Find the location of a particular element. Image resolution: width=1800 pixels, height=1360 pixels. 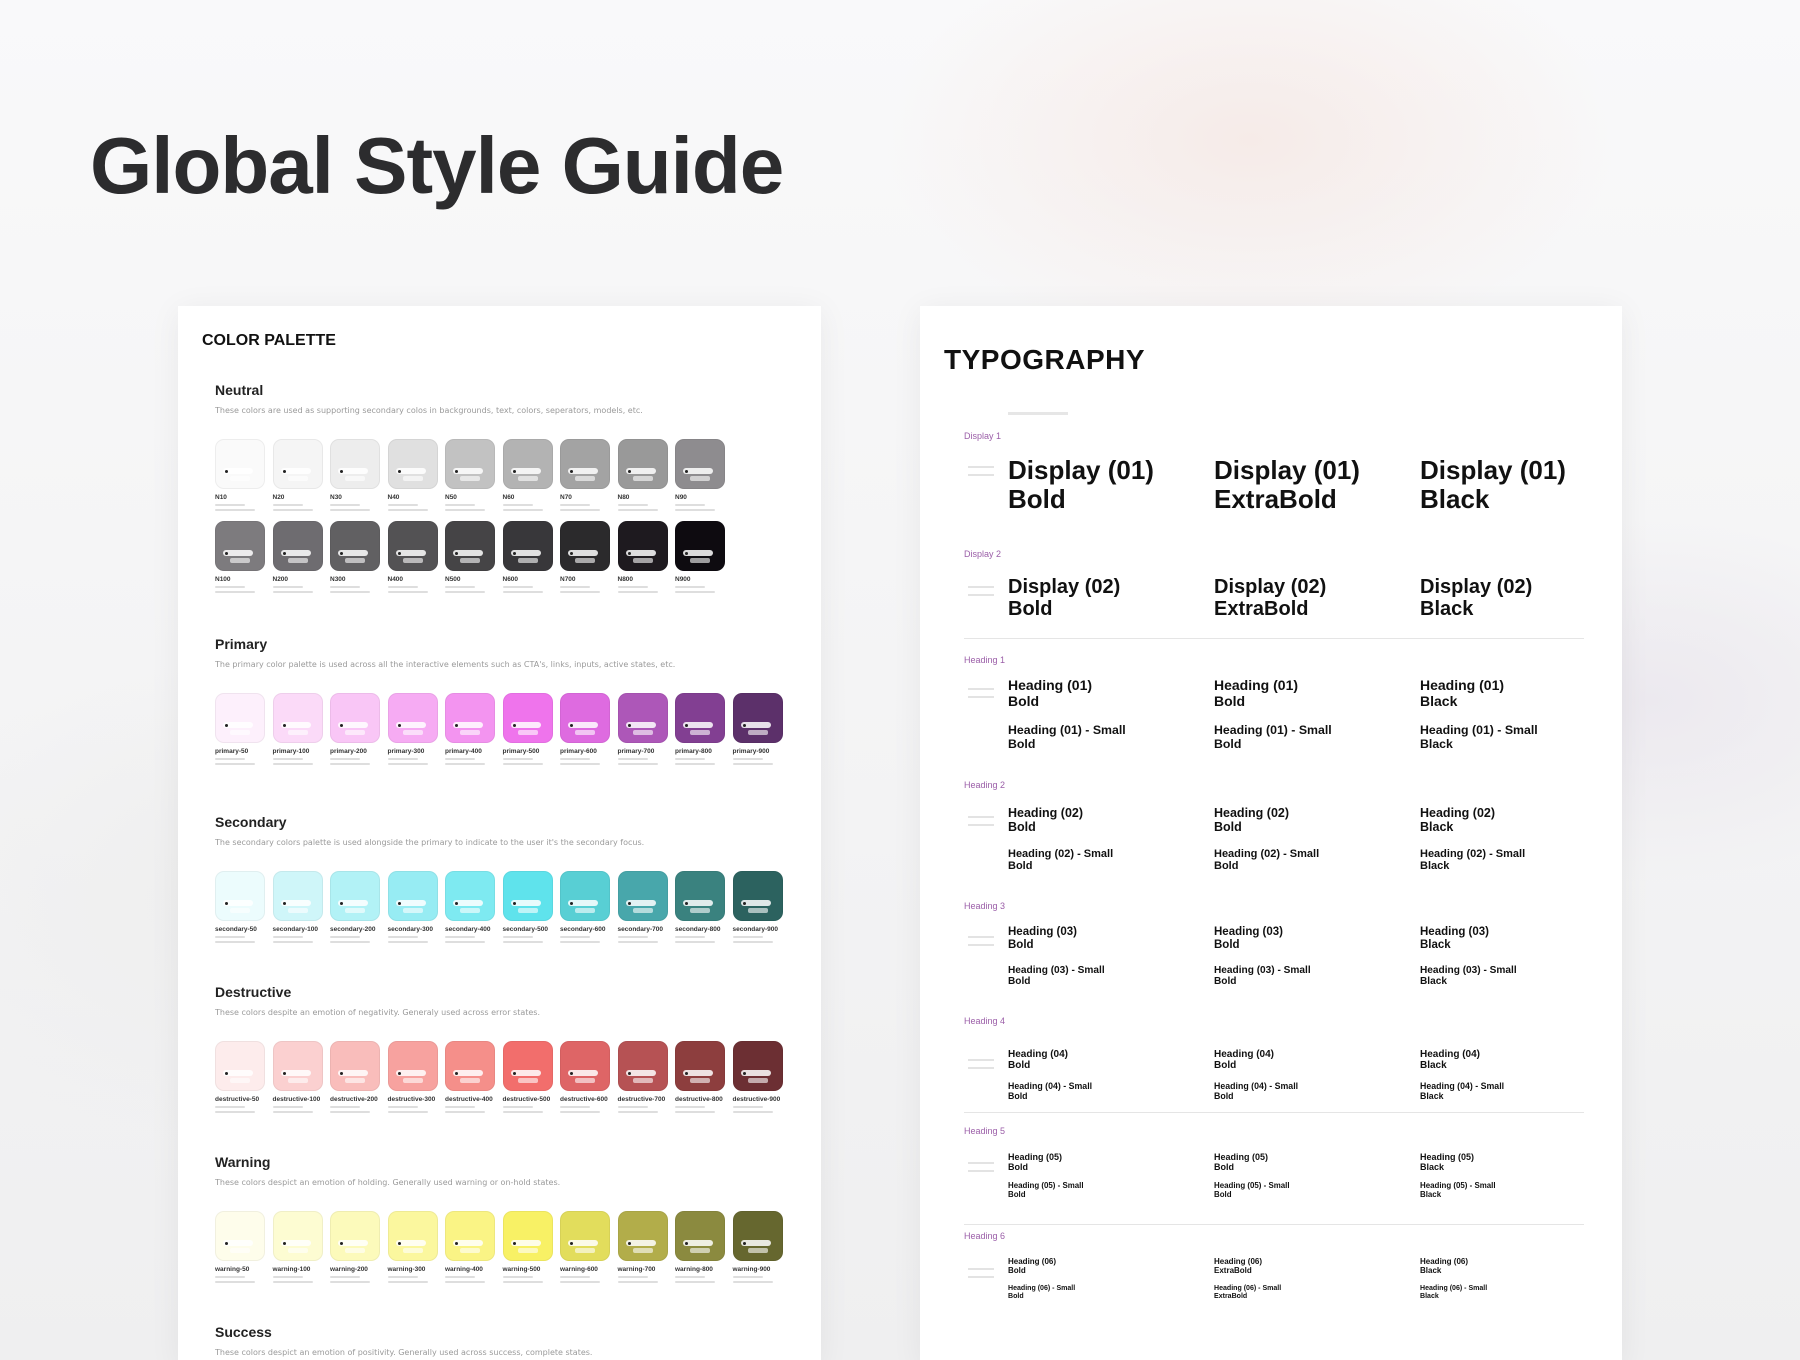

color-swatch: destructive-100 is located at coordinates (297, 1077).